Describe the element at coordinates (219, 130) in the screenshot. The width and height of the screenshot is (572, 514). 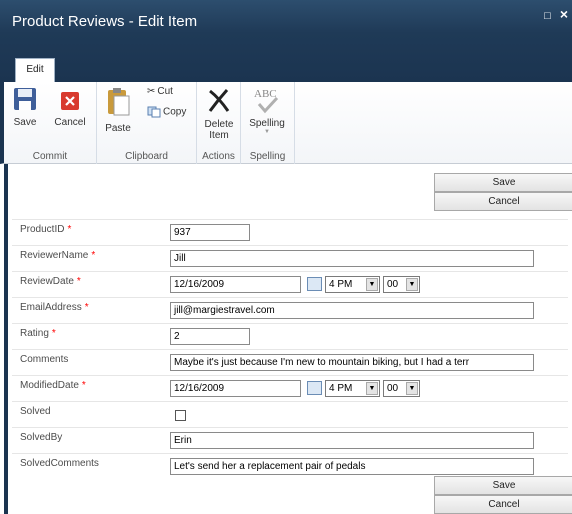
I see `delete-item-label: Delete Item` at that location.